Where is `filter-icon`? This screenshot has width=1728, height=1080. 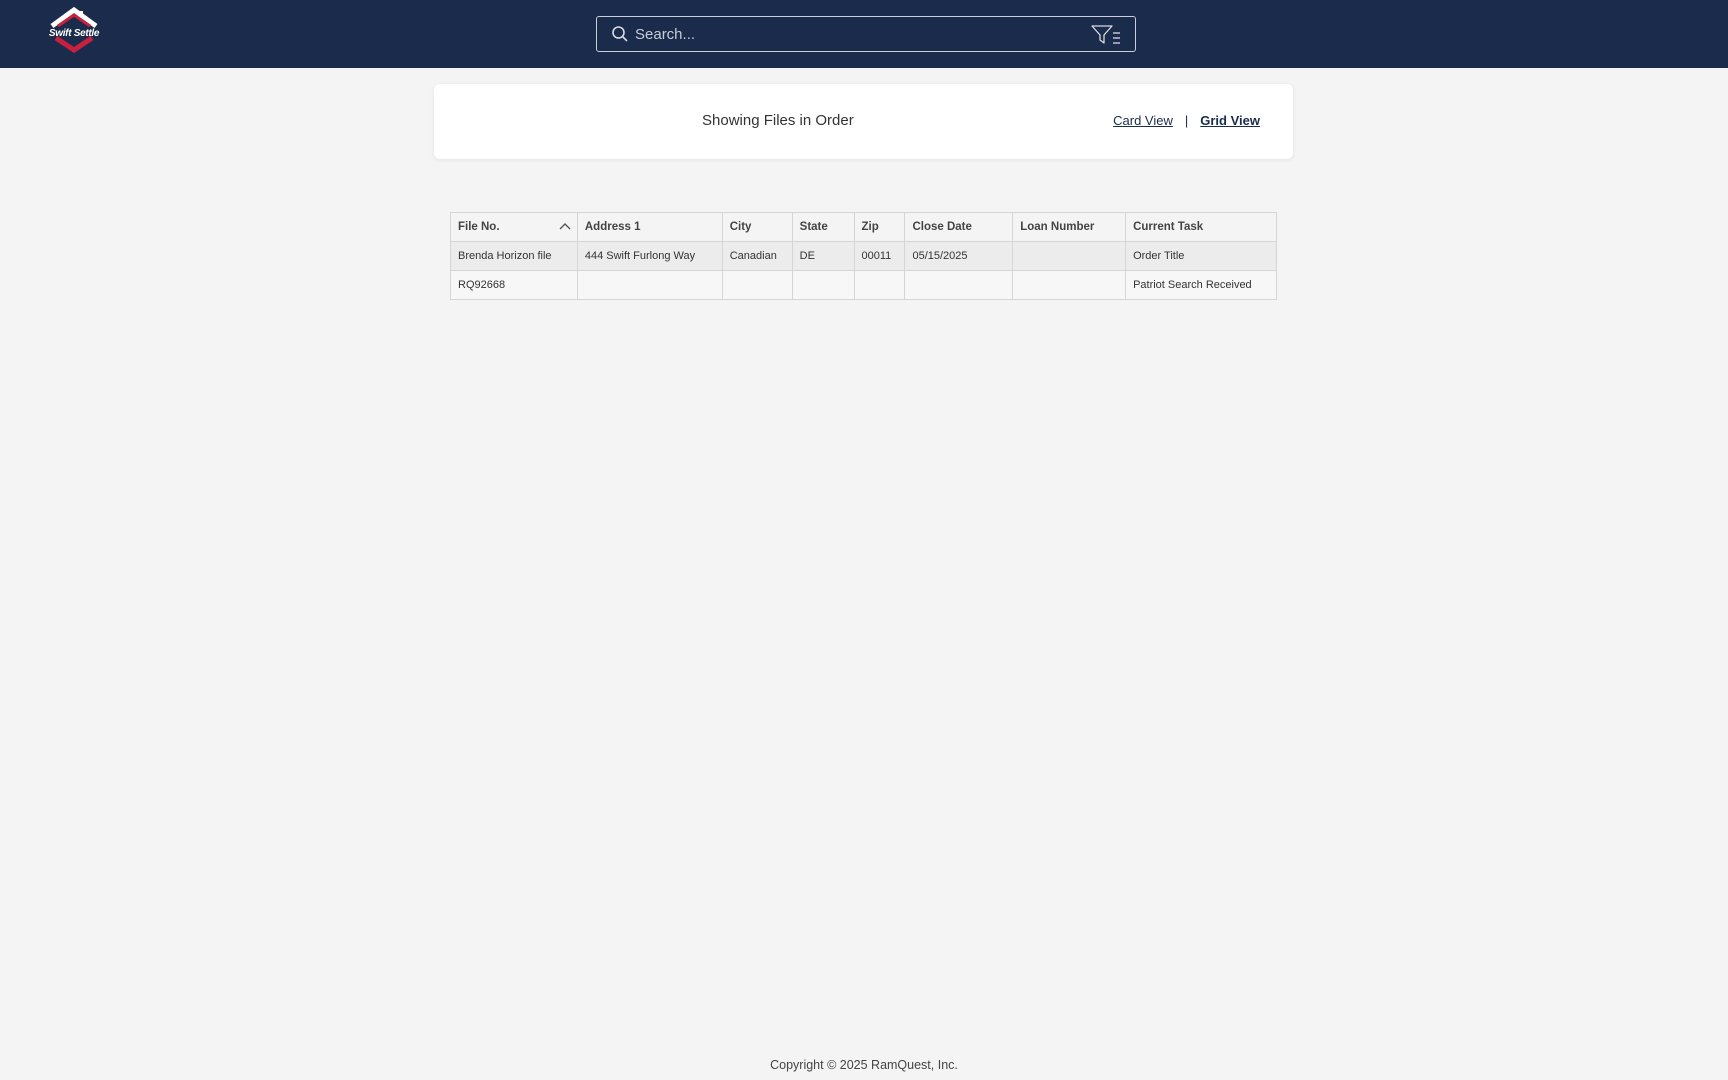 filter-icon is located at coordinates (1106, 35).